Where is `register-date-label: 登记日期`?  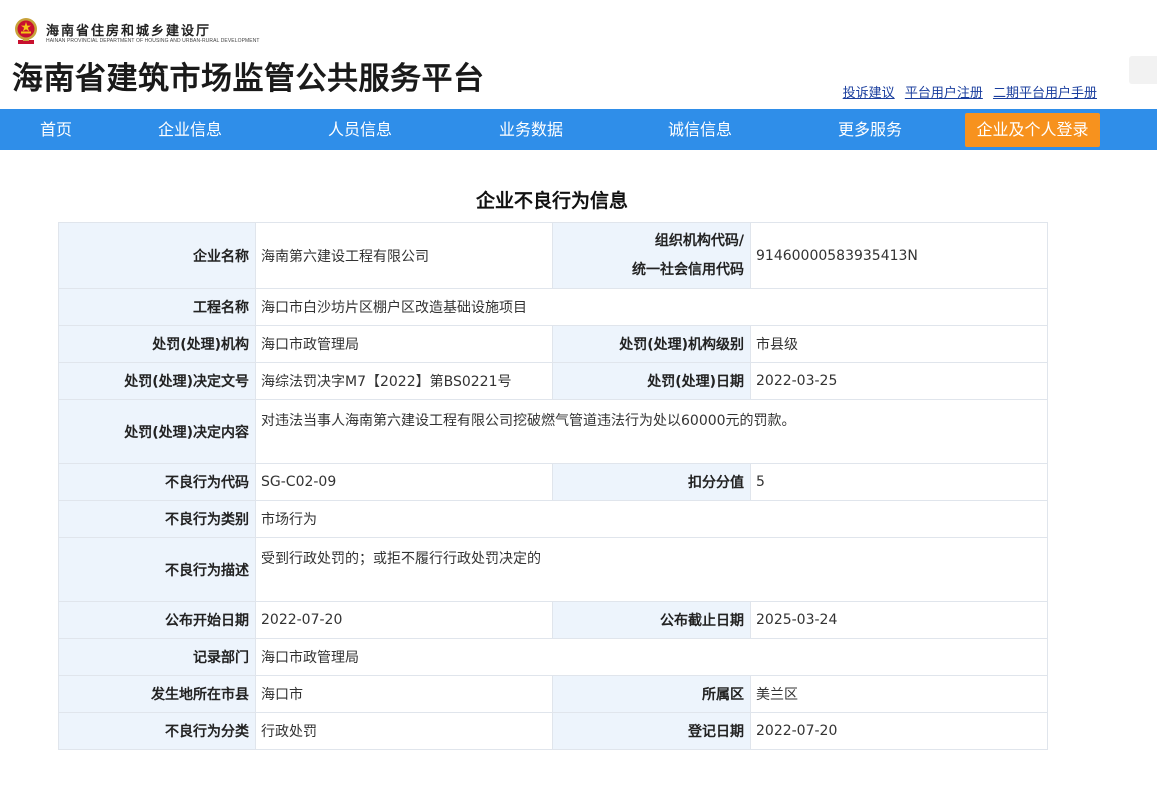
register-date-label: 登记日期 is located at coordinates (651, 731).